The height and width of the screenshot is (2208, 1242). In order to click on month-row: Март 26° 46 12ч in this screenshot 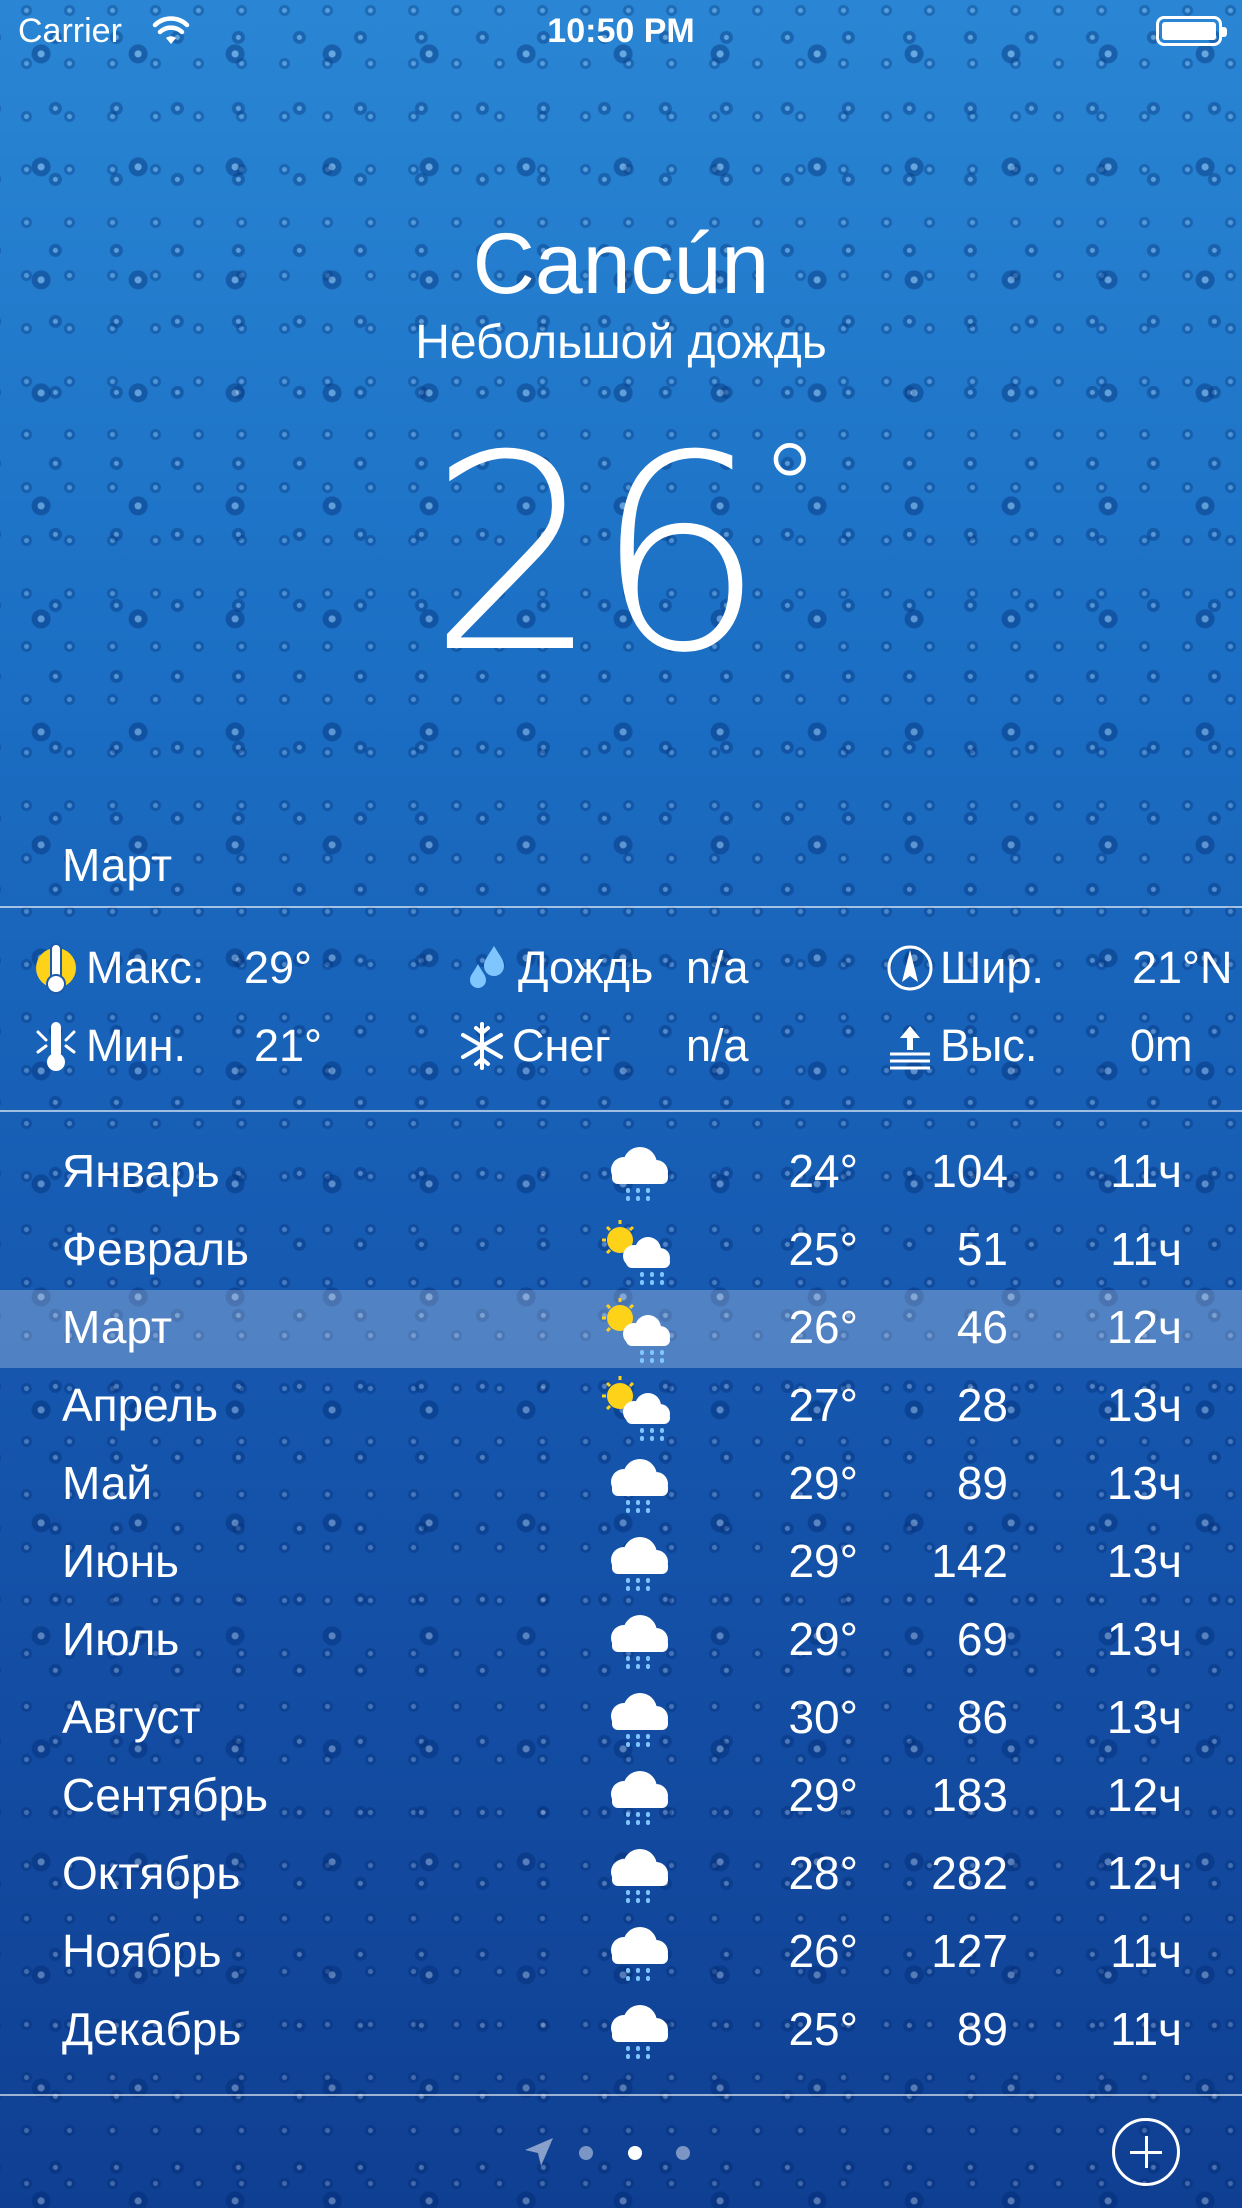, I will do `click(621, 1329)`.